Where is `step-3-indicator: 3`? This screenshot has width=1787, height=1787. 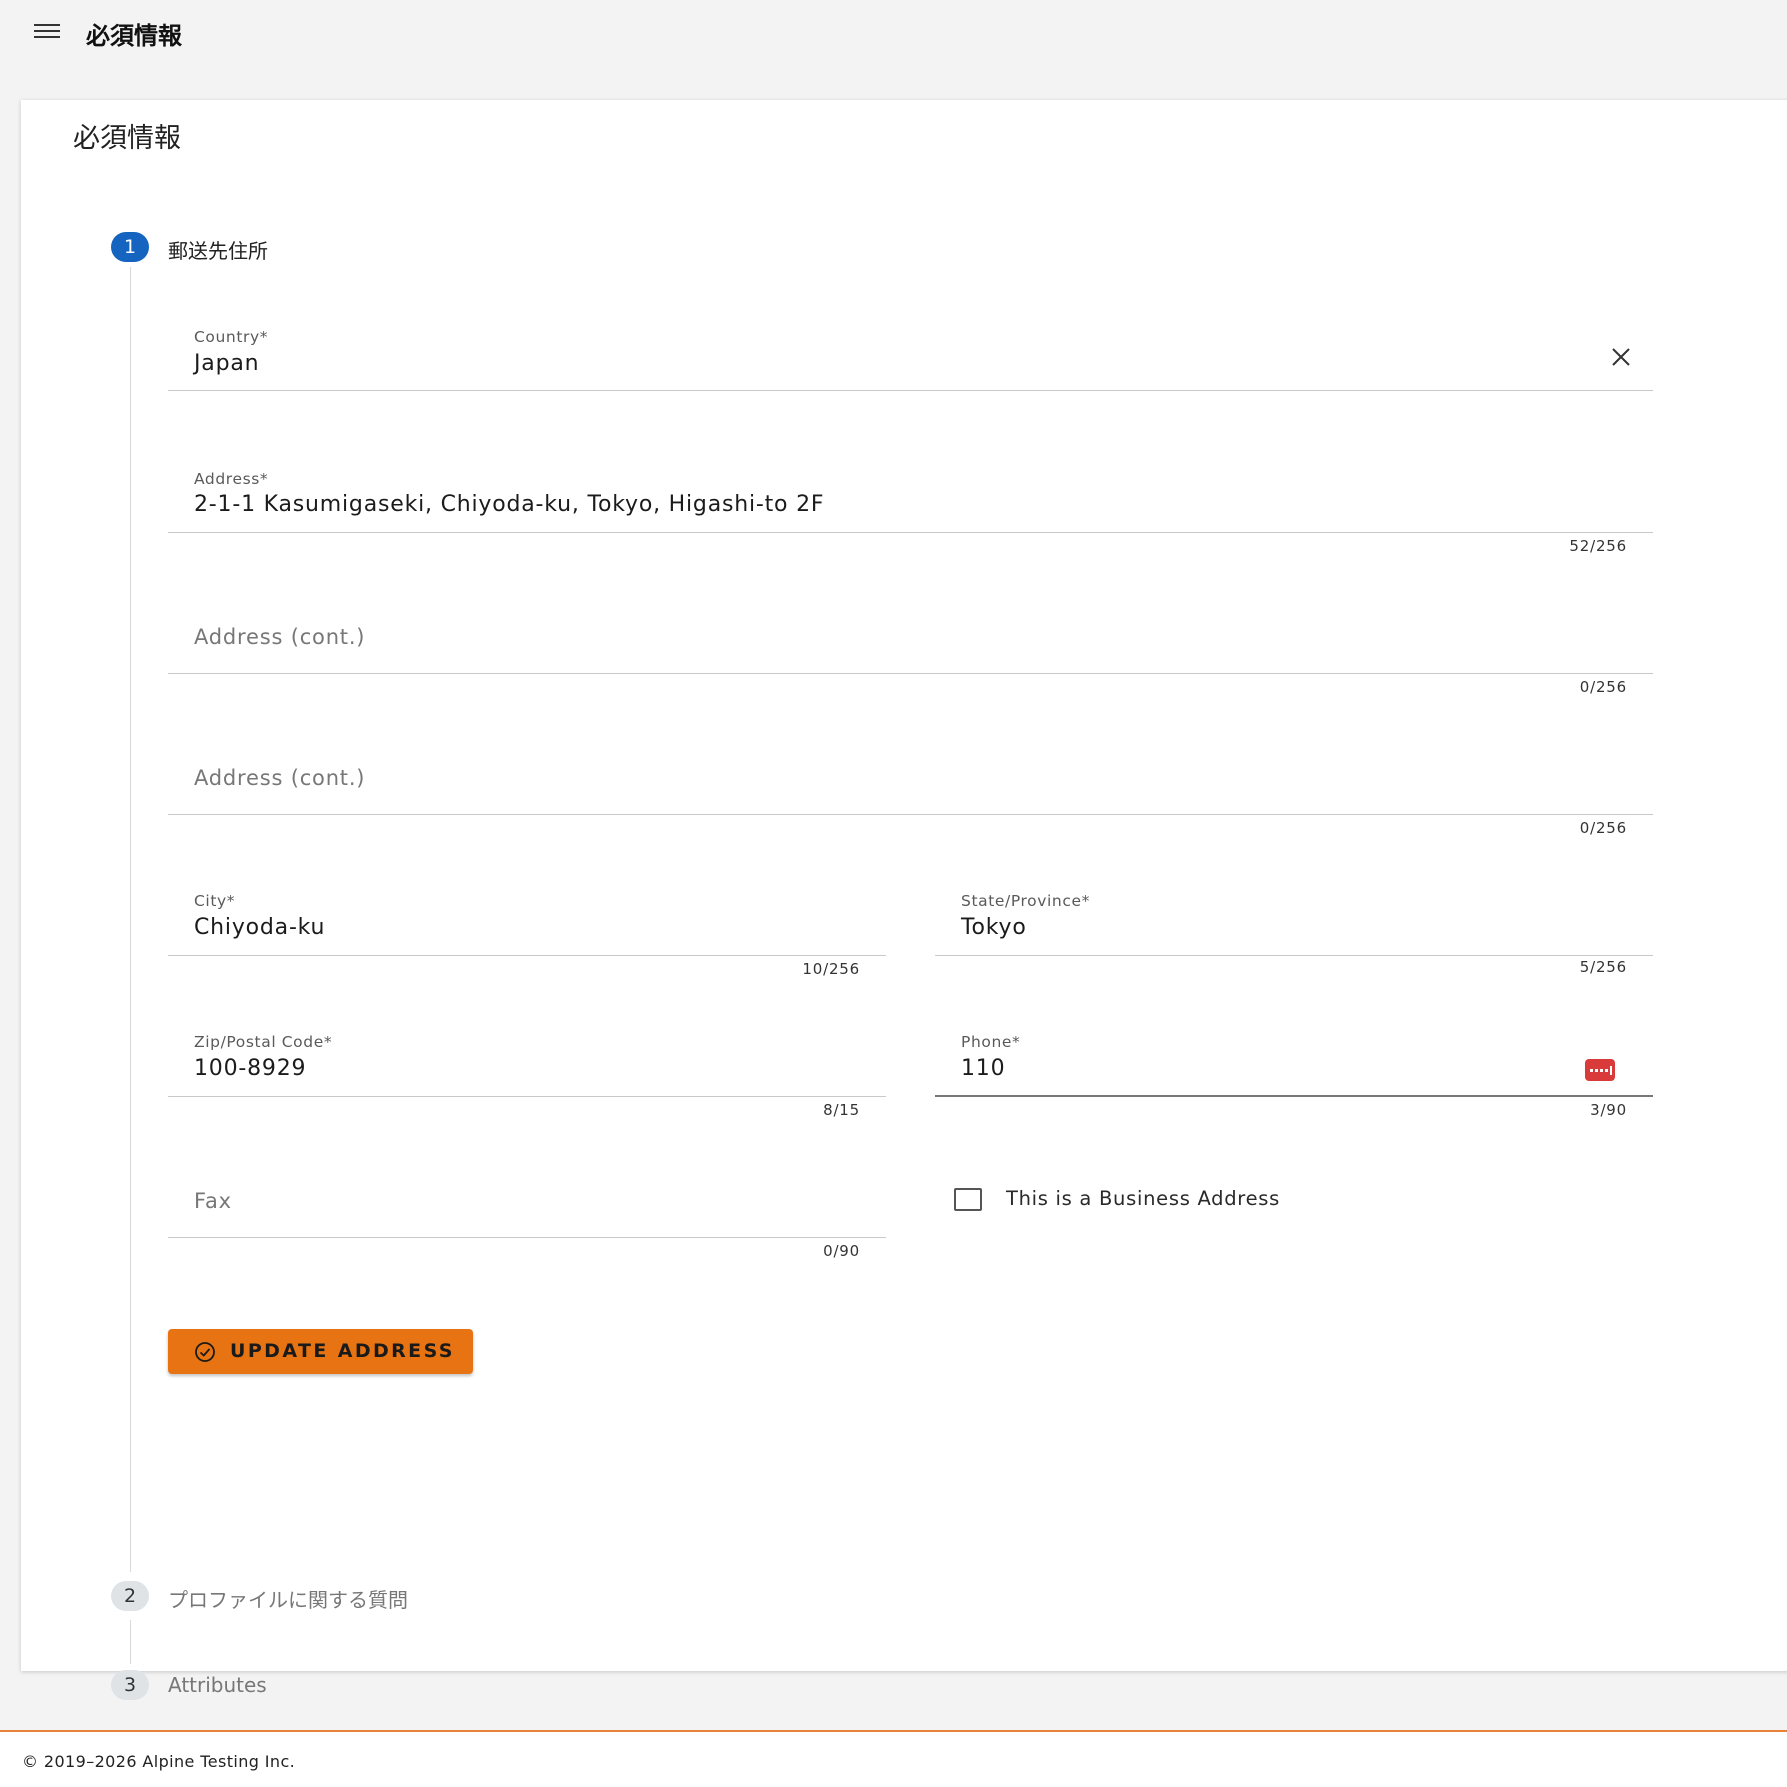
step-3-indicator: 3 is located at coordinates (130, 1685).